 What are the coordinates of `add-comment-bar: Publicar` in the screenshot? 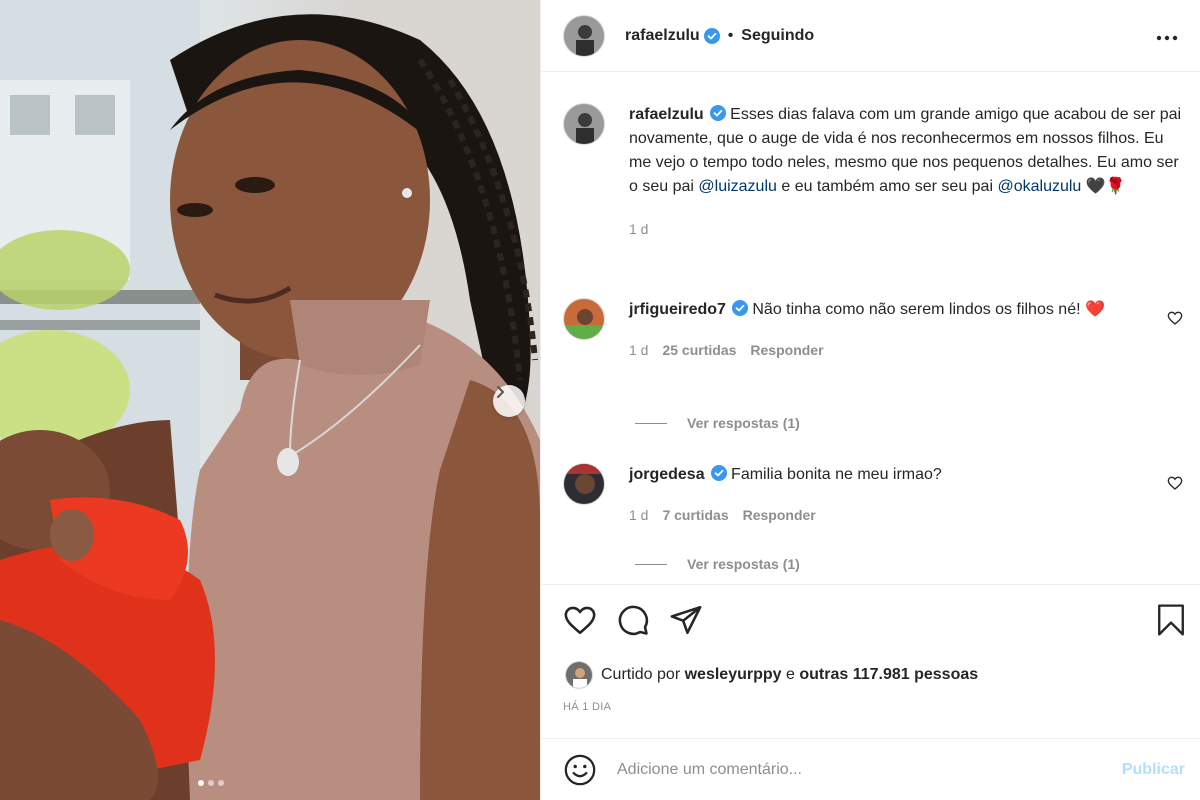 It's located at (870, 769).